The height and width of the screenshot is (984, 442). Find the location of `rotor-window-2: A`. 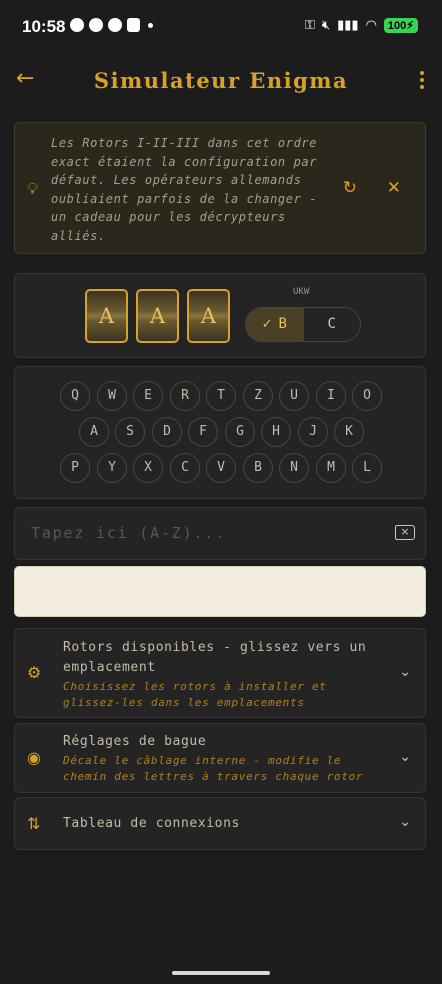

rotor-window-2: A is located at coordinates (157, 316).